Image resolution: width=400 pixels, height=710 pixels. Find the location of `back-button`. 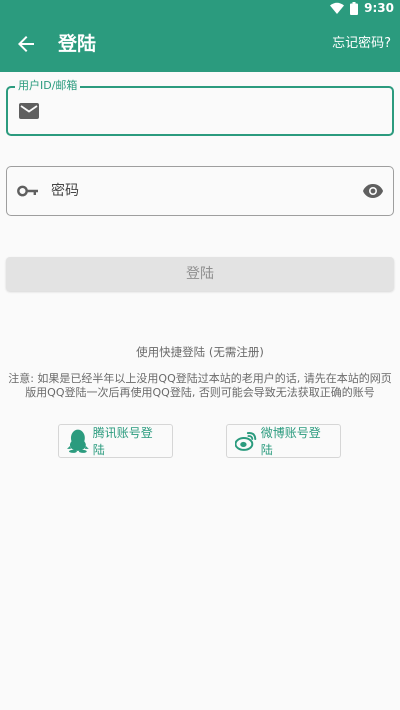

back-button is located at coordinates (26, 44).